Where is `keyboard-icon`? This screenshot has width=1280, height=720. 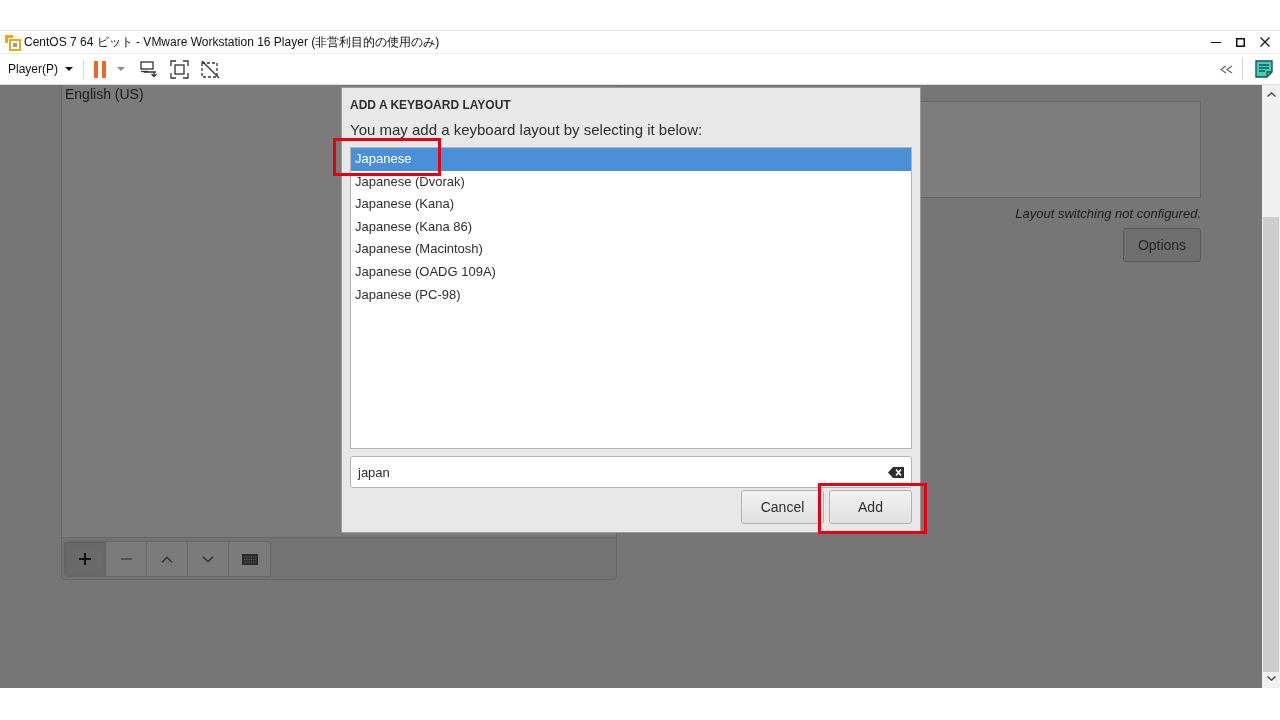 keyboard-icon is located at coordinates (249, 559).